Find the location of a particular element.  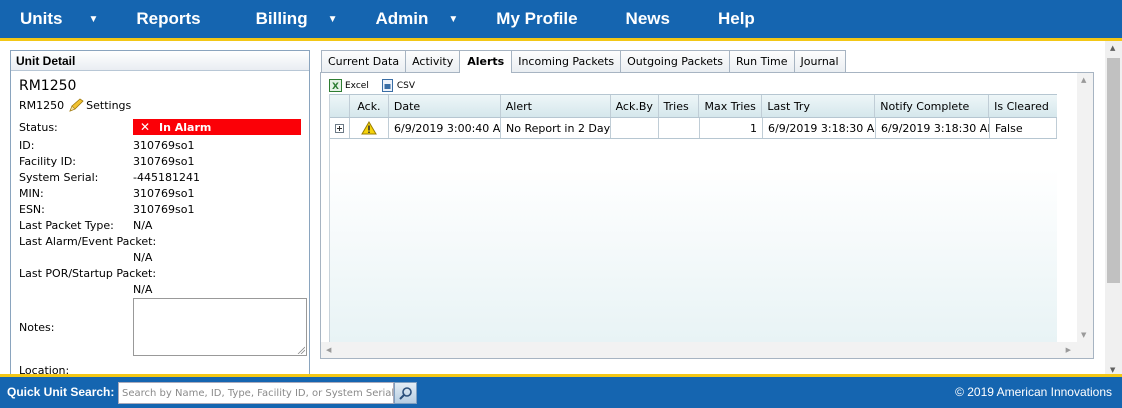

grid-horizontal-scrollbar: ◀ ▶ is located at coordinates (707, 350).